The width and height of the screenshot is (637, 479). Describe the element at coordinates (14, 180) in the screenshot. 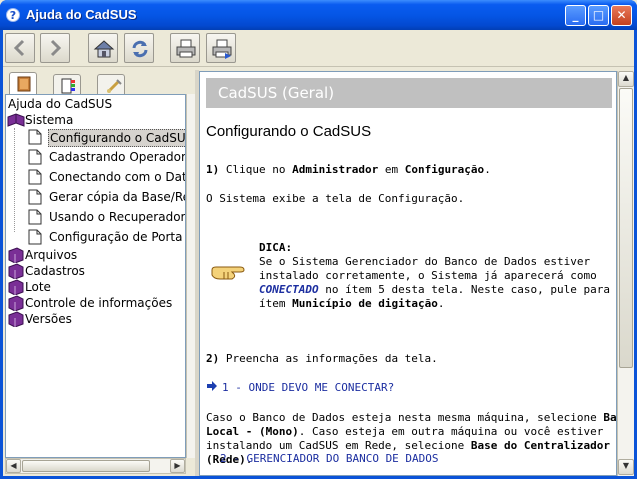

I see `tree-connector` at that location.